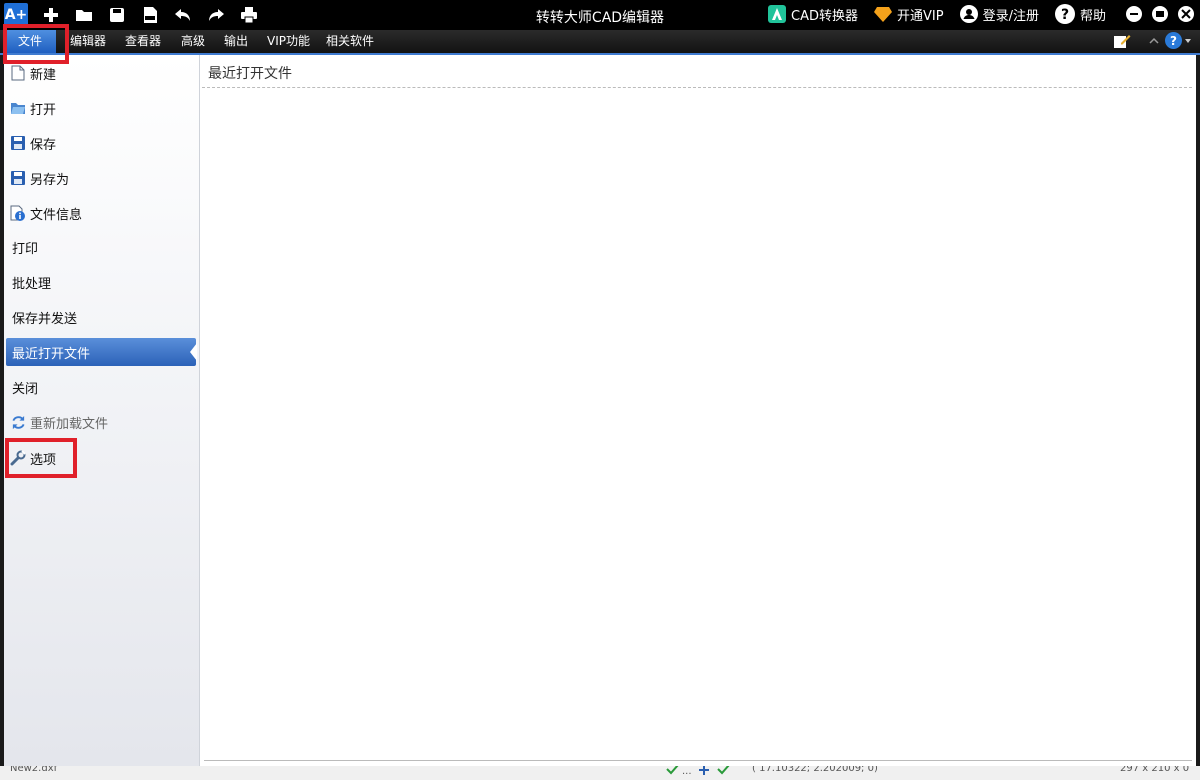  What do you see at coordinates (236, 41) in the screenshot?
I see `menu-output: 输出` at bounding box center [236, 41].